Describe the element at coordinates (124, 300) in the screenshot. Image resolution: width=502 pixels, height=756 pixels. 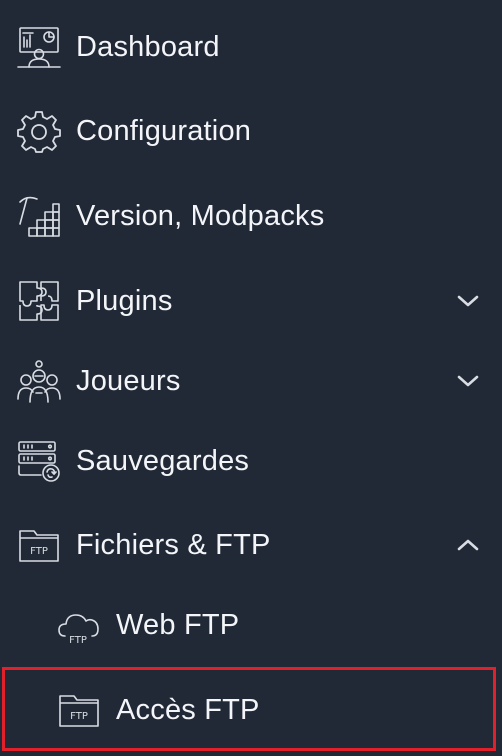
I see `sidebar-item-label: Plugins` at that location.